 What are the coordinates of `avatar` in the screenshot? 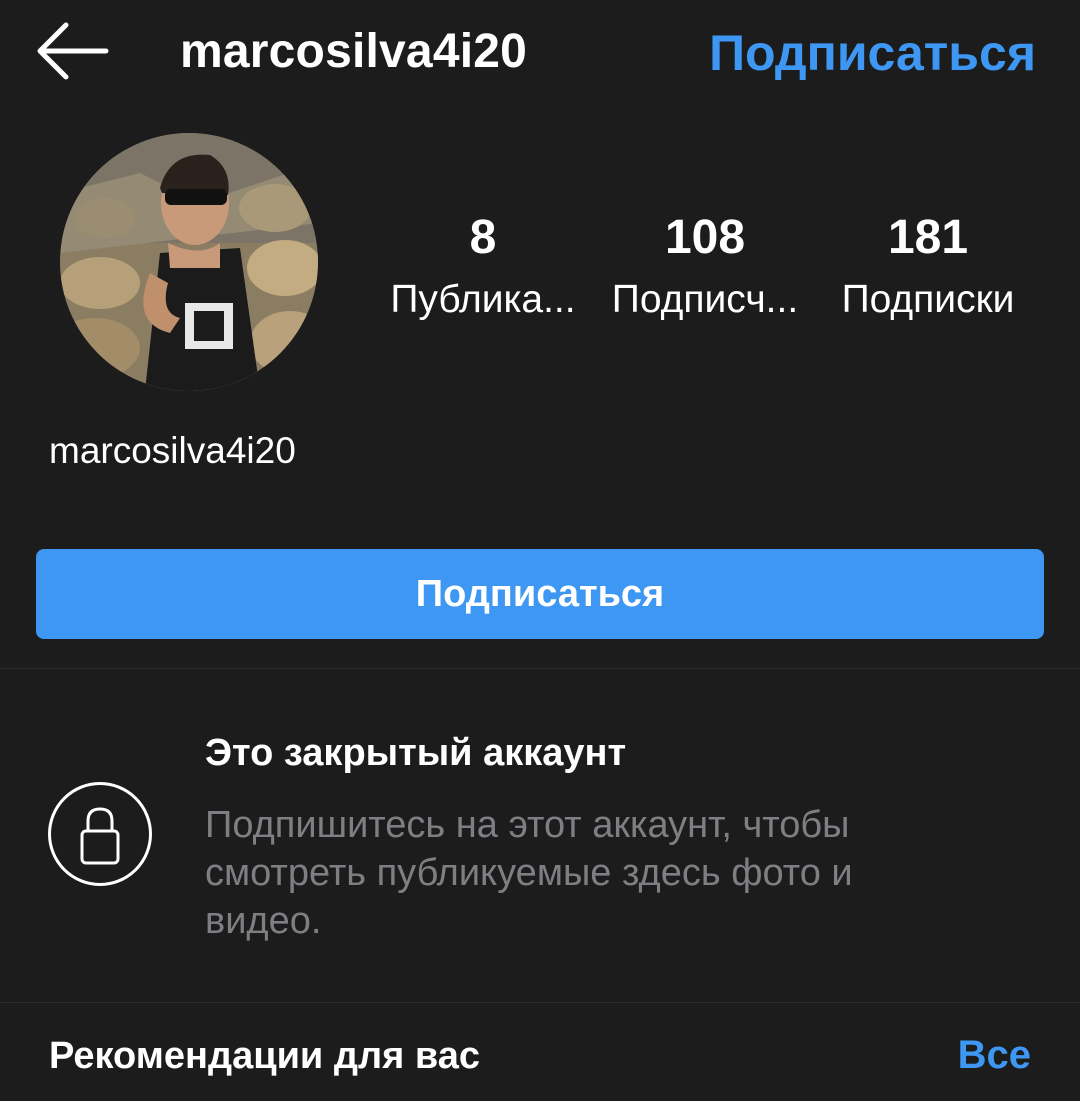 It's located at (189, 262).